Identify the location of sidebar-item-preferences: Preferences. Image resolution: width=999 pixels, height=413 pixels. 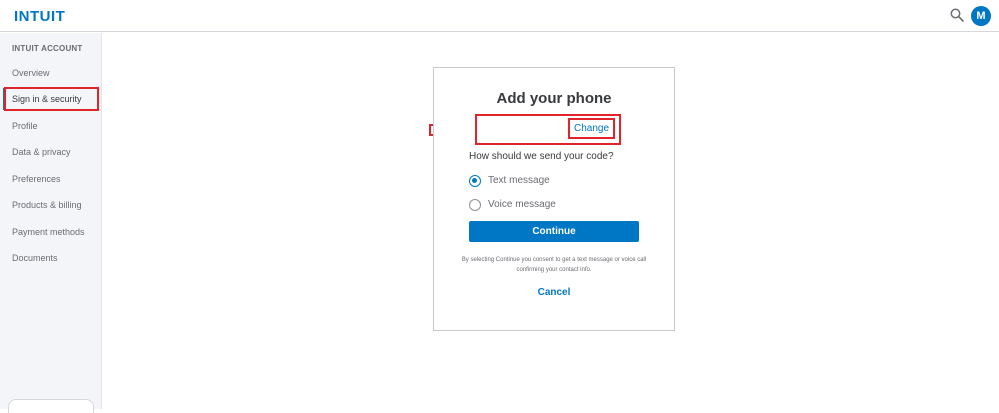
(51, 179).